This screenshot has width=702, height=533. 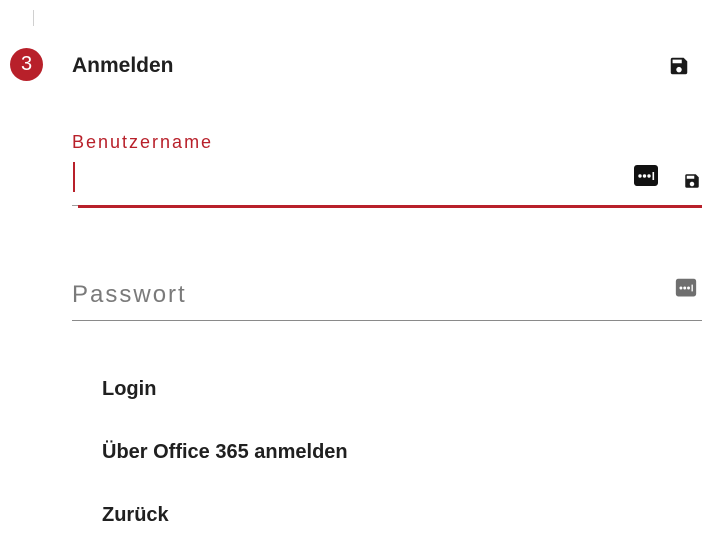 What do you see at coordinates (349, 178) in the screenshot?
I see `username-input` at bounding box center [349, 178].